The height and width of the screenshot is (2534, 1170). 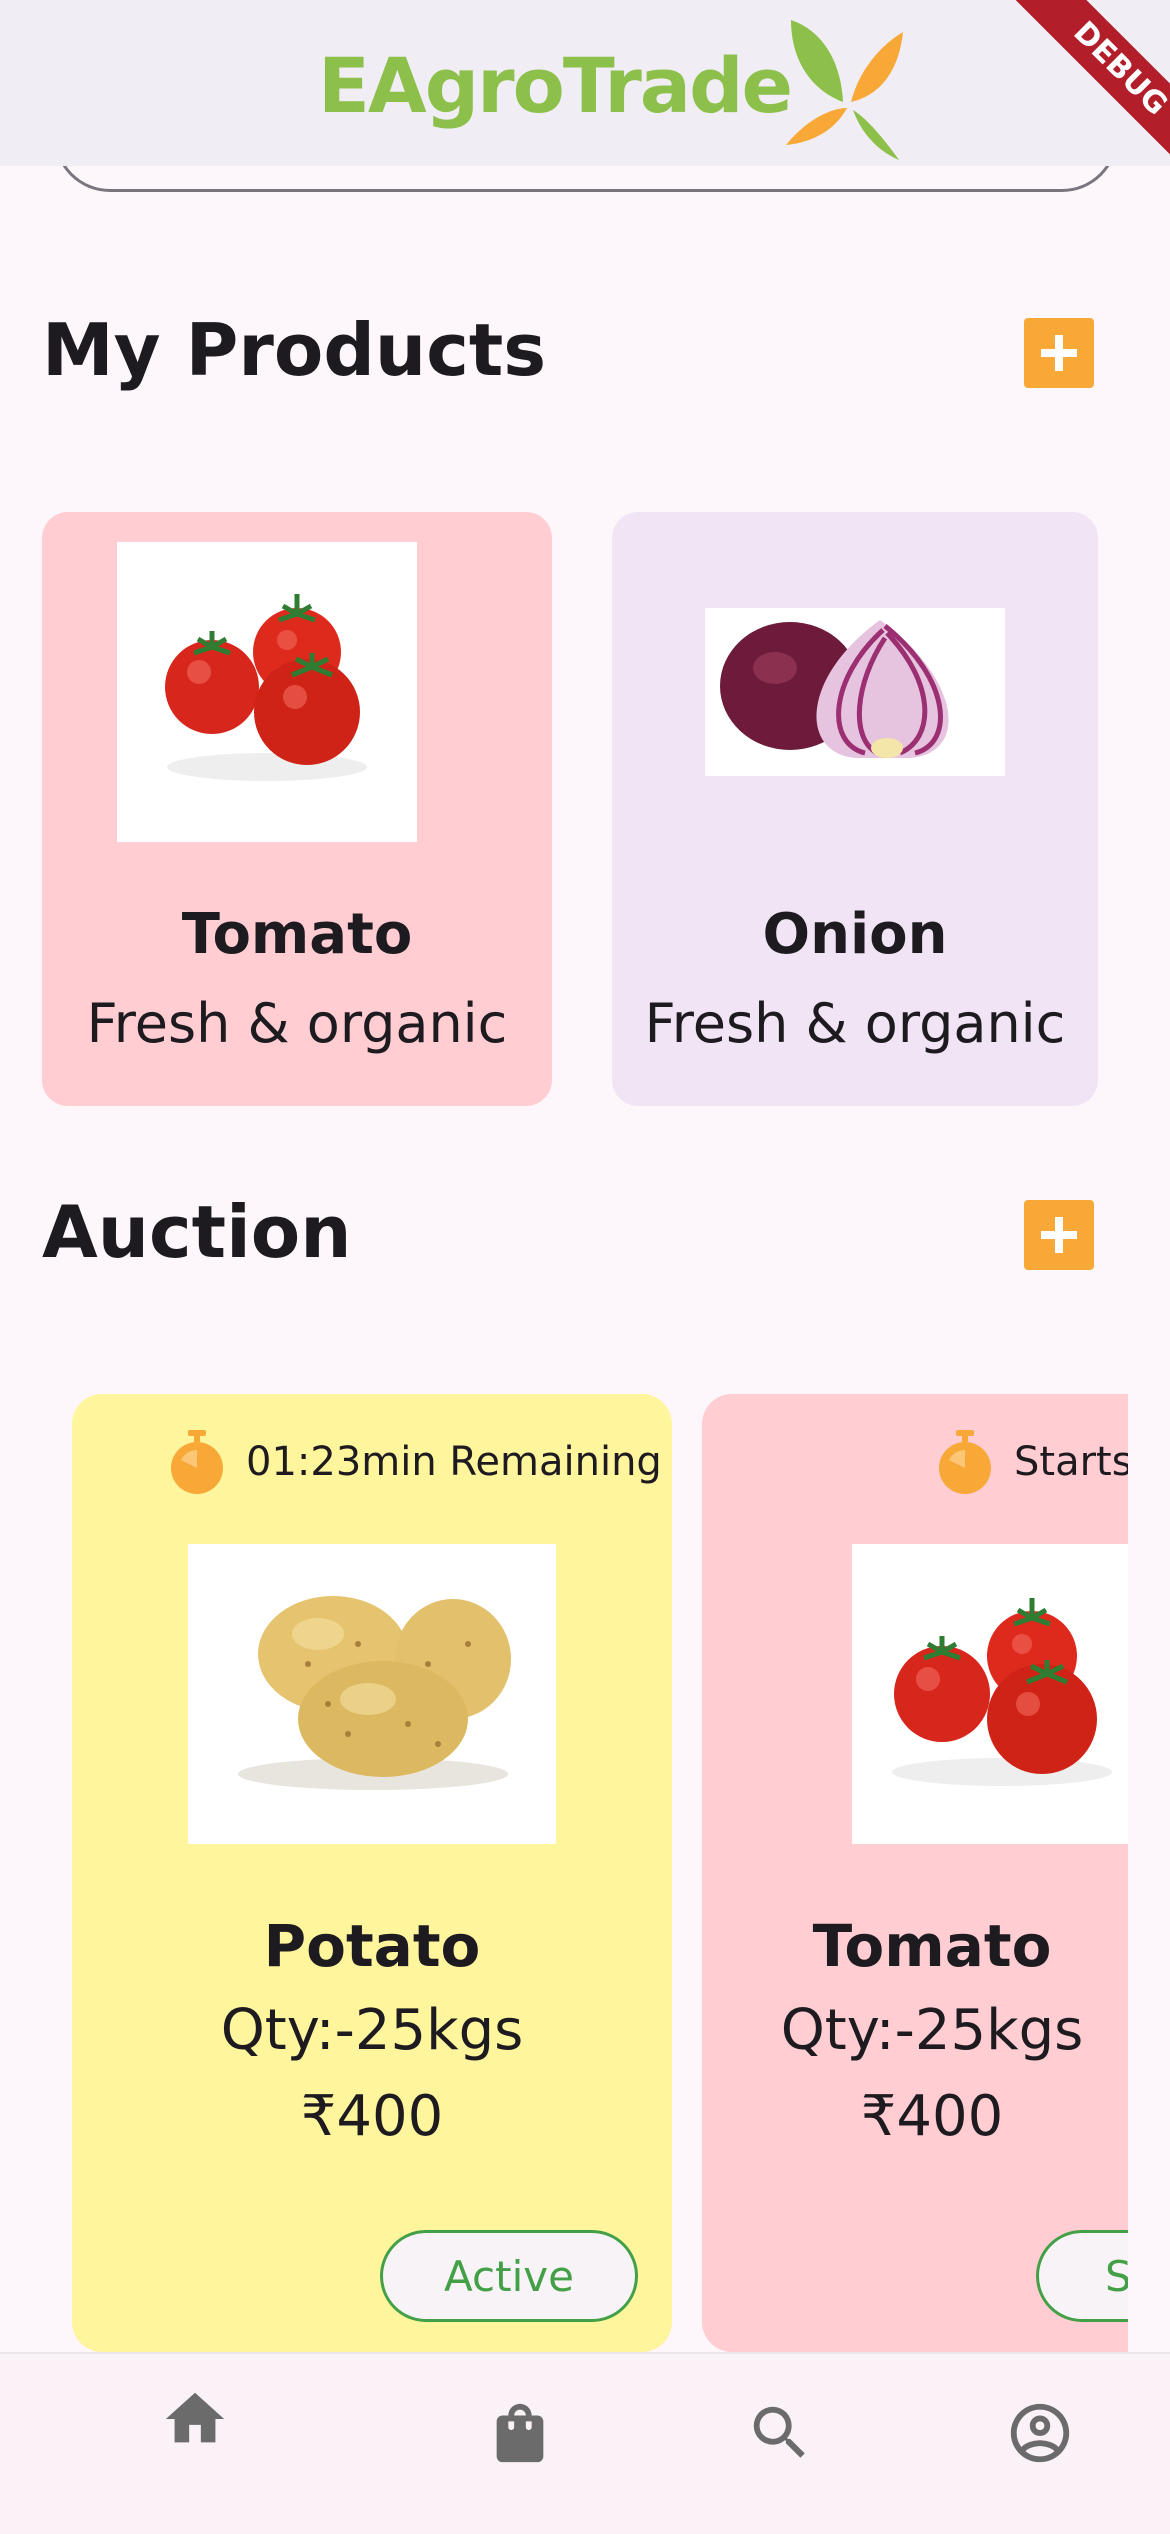 I want to click on nav-search, so click(x=780, y=2458).